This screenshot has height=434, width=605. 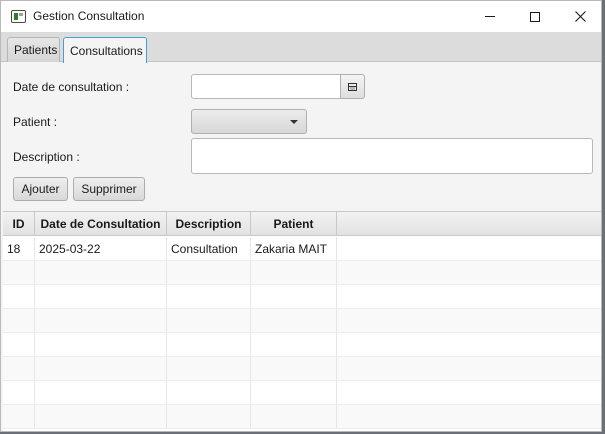 I want to click on minimize-icon, so click(x=490, y=16).